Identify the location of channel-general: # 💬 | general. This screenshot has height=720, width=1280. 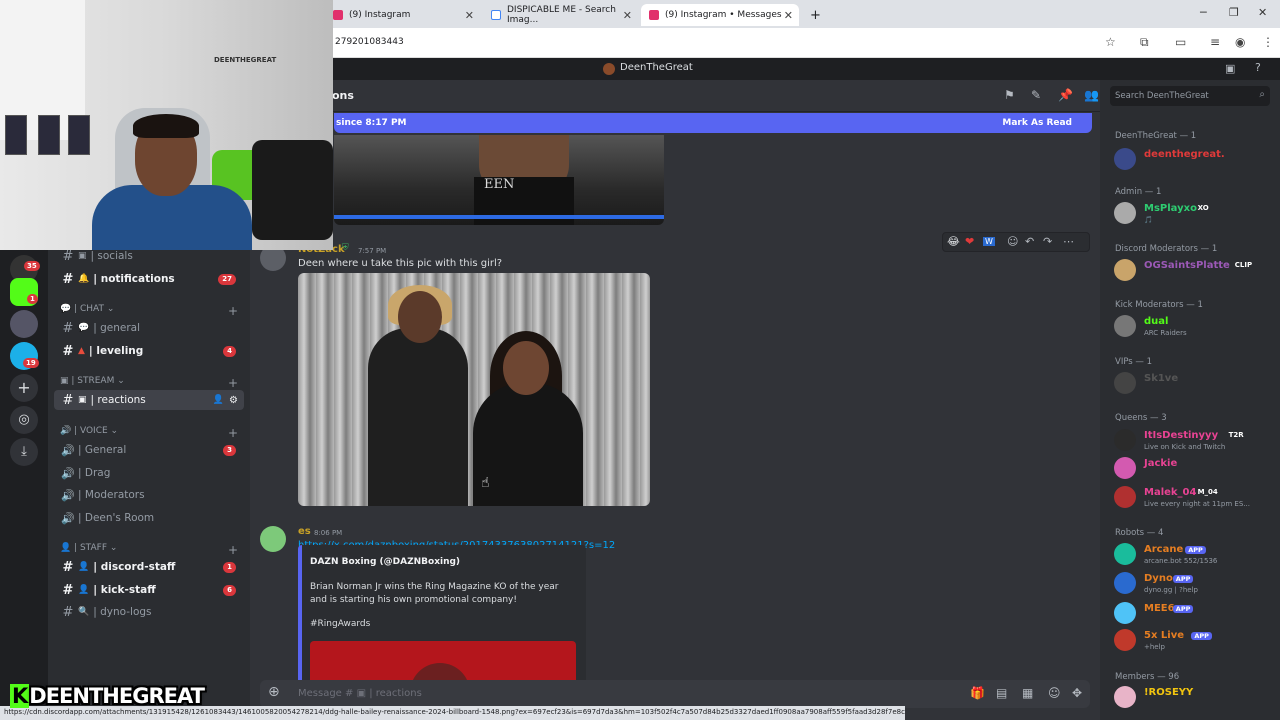
(149, 328).